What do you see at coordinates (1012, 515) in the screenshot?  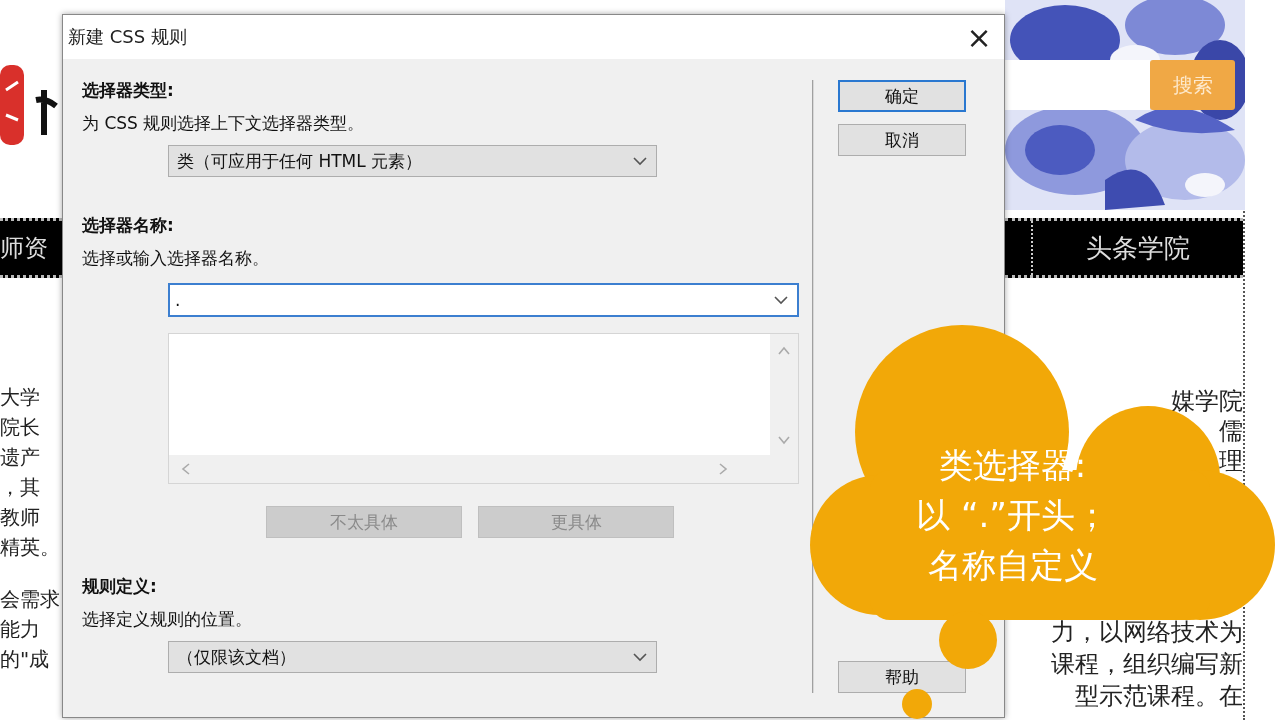 I see `callout-text: 以 “.”开头；` at bounding box center [1012, 515].